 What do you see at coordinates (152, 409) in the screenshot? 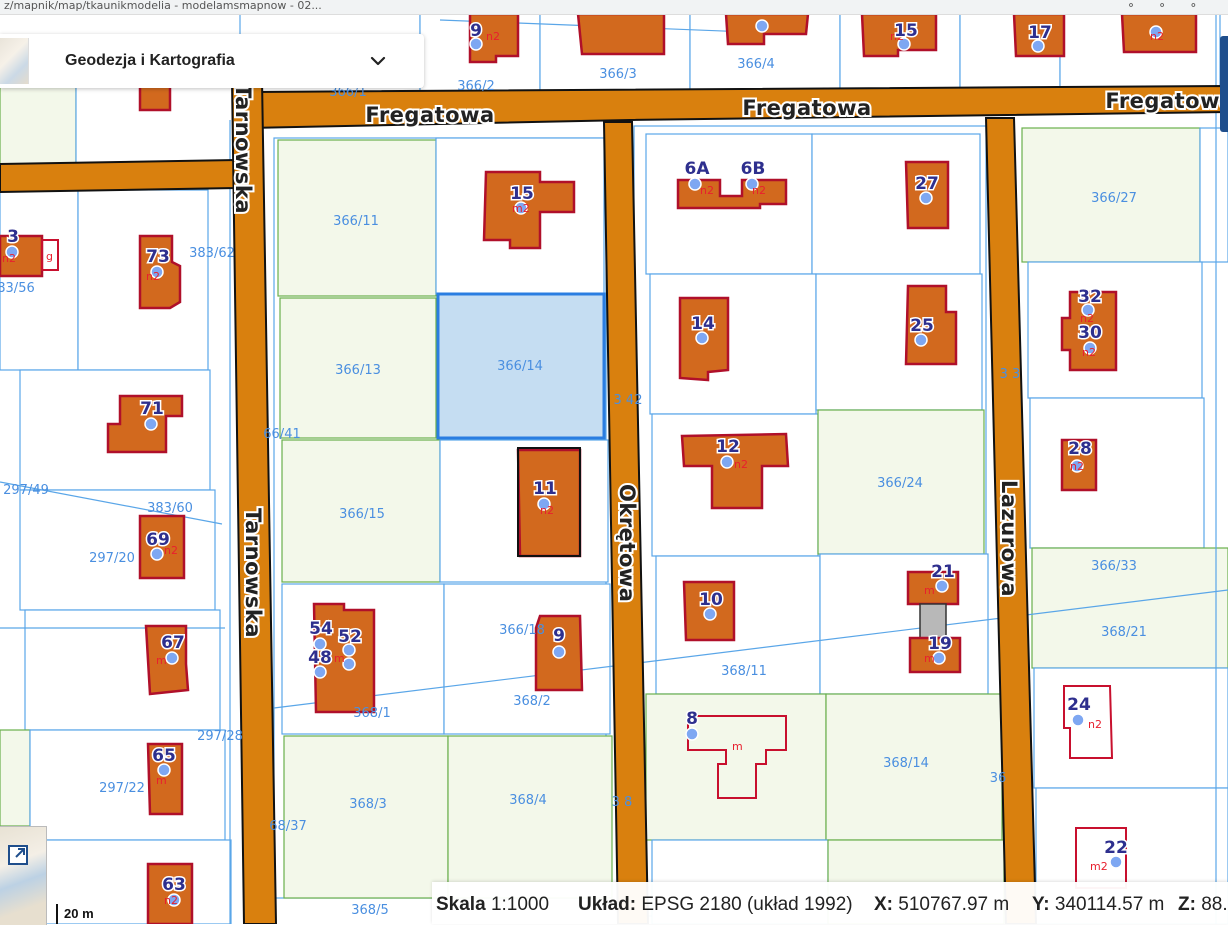
I see `house-number: 71` at bounding box center [152, 409].